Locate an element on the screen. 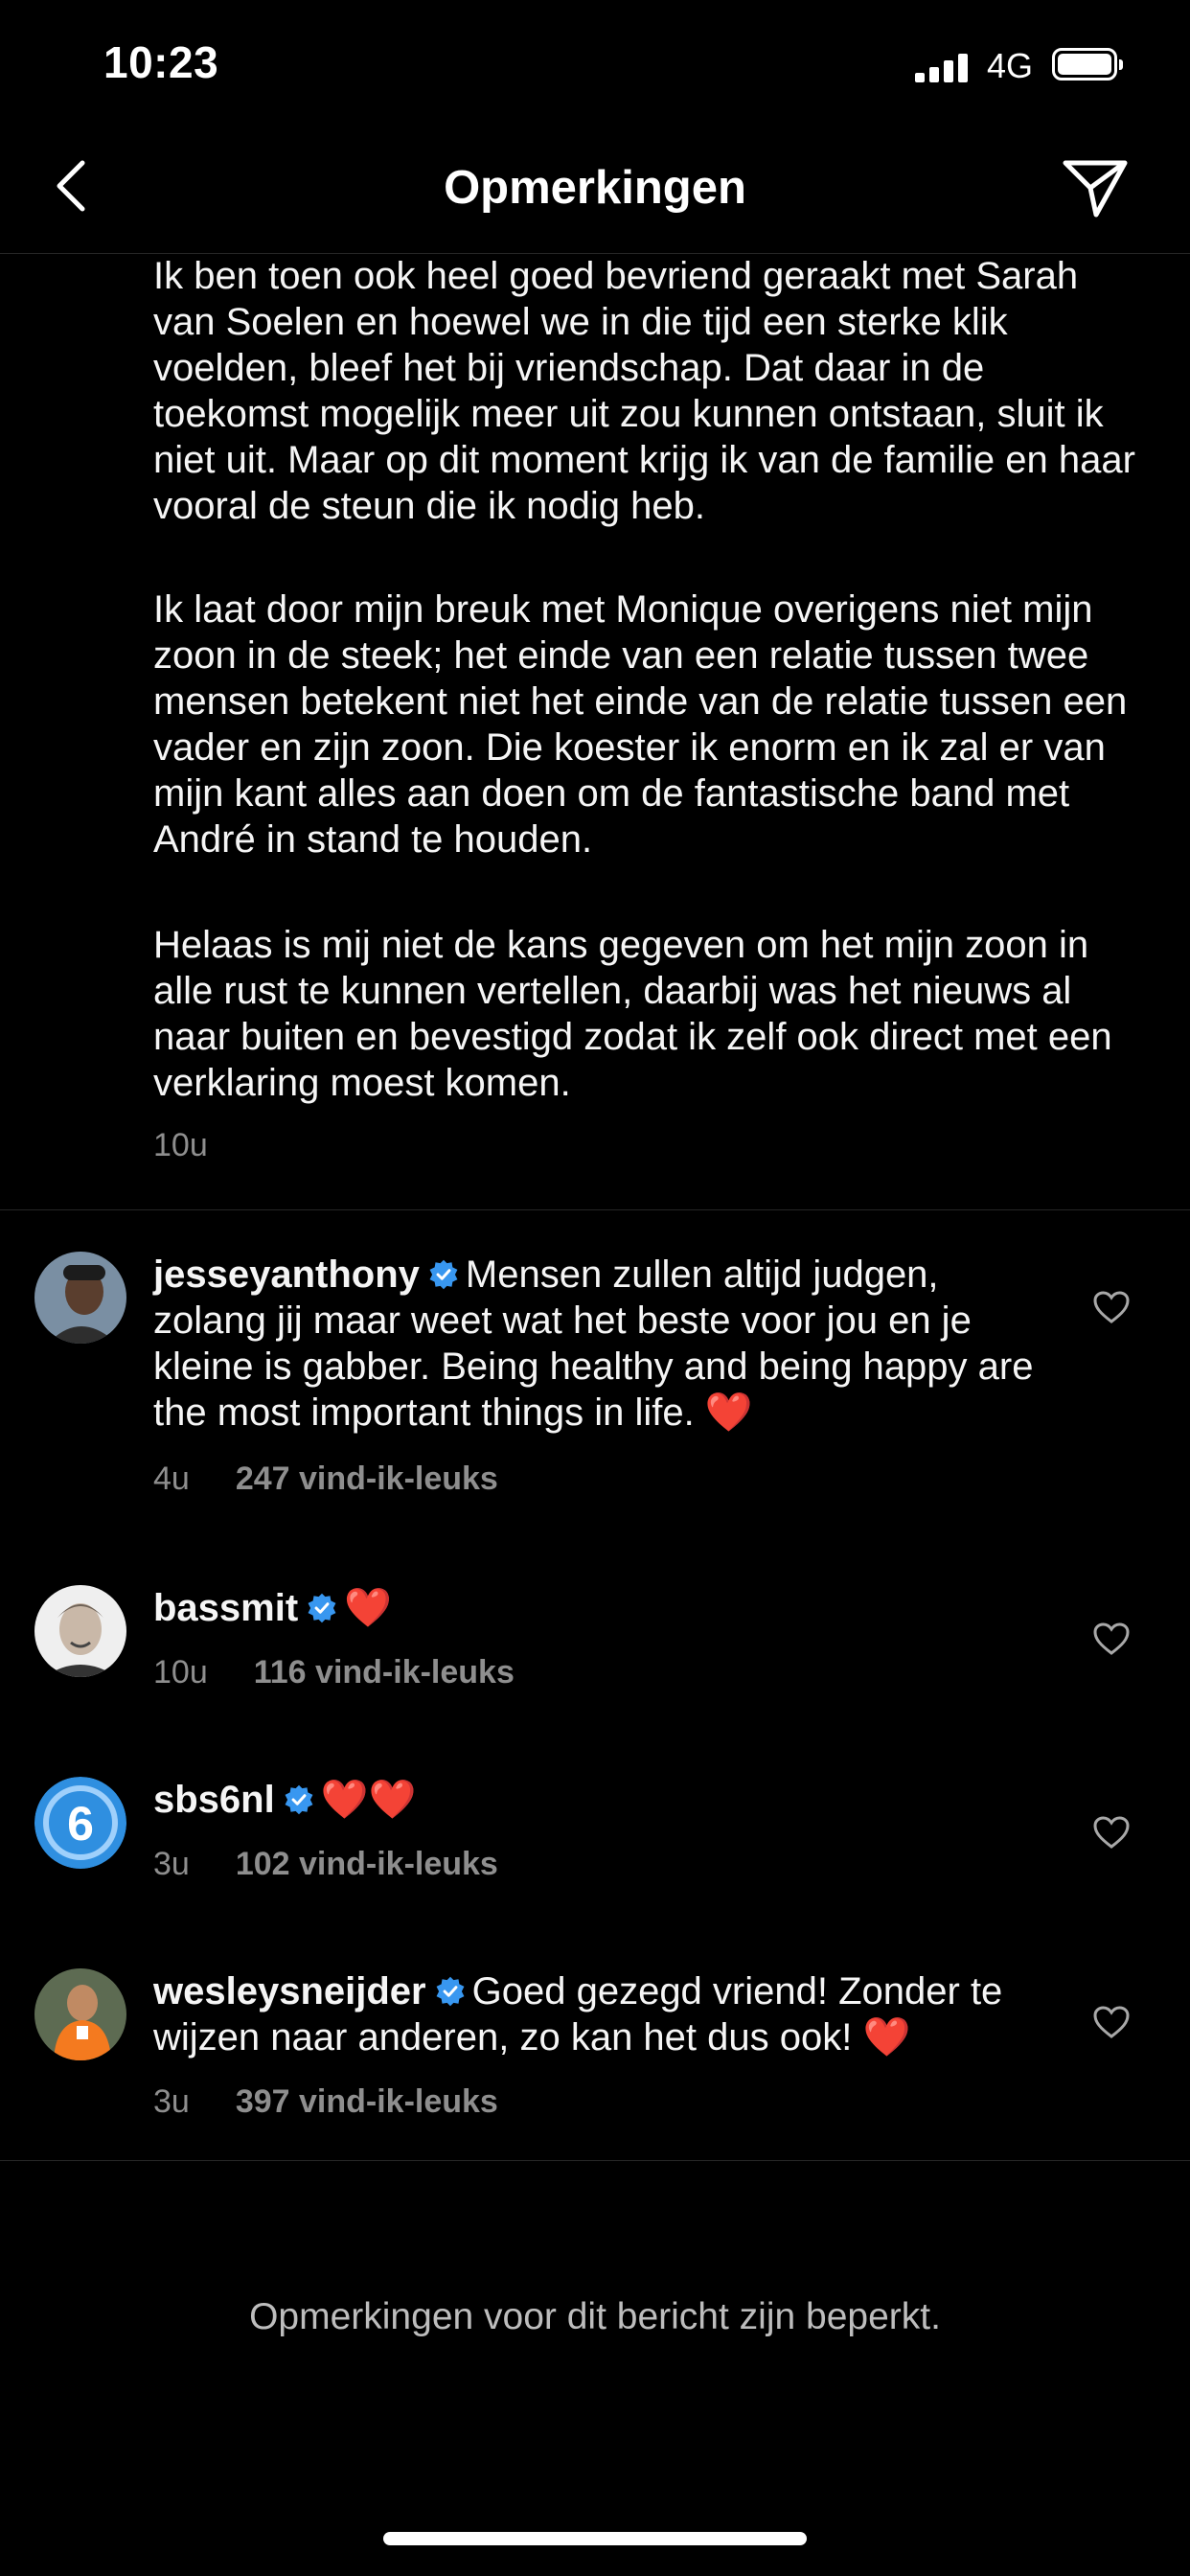  comment-username: wesleysneijder is located at coordinates (289, 1991).